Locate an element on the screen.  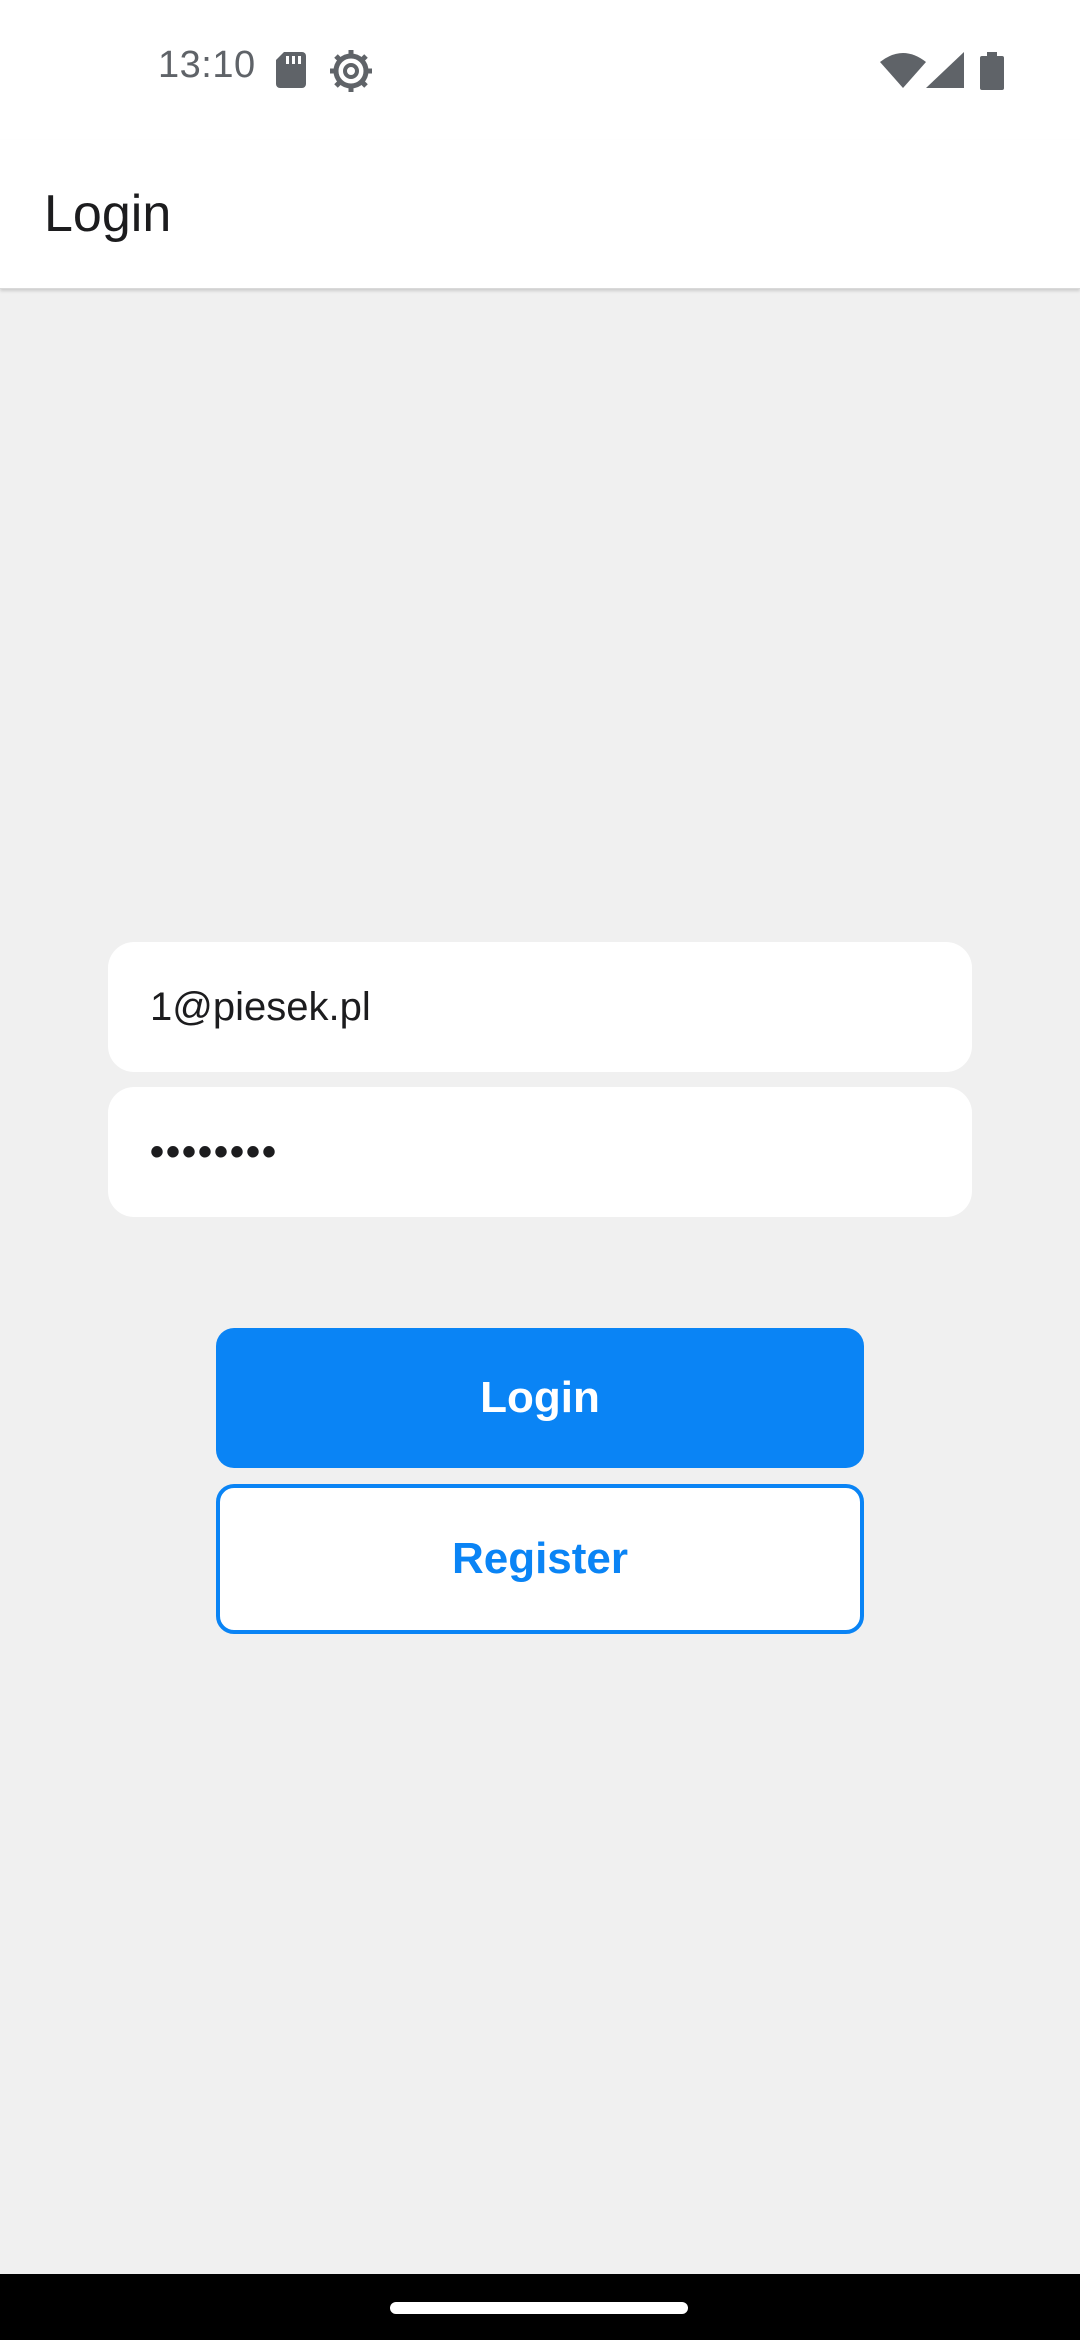
signal-icon is located at coordinates (945, 70).